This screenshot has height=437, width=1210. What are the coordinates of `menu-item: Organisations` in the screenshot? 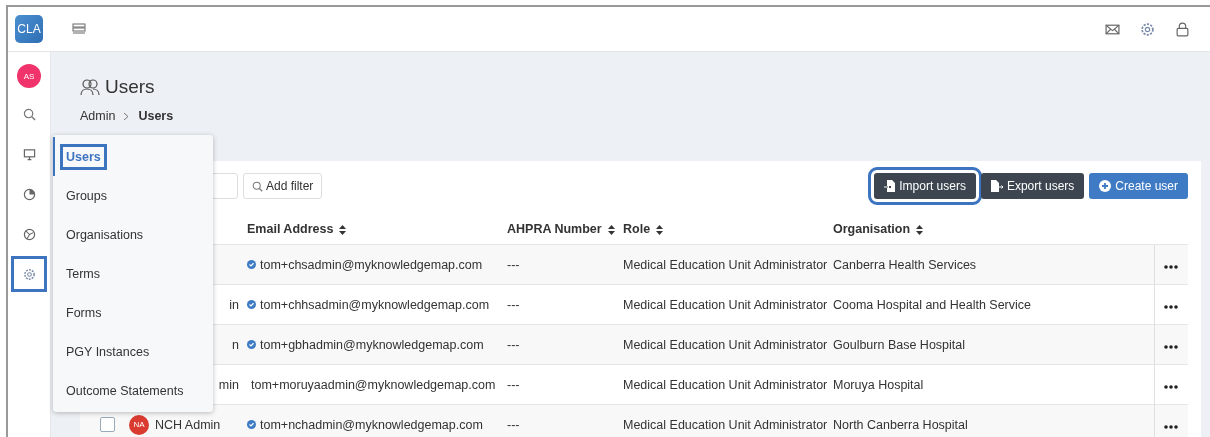 It's located at (133, 234).